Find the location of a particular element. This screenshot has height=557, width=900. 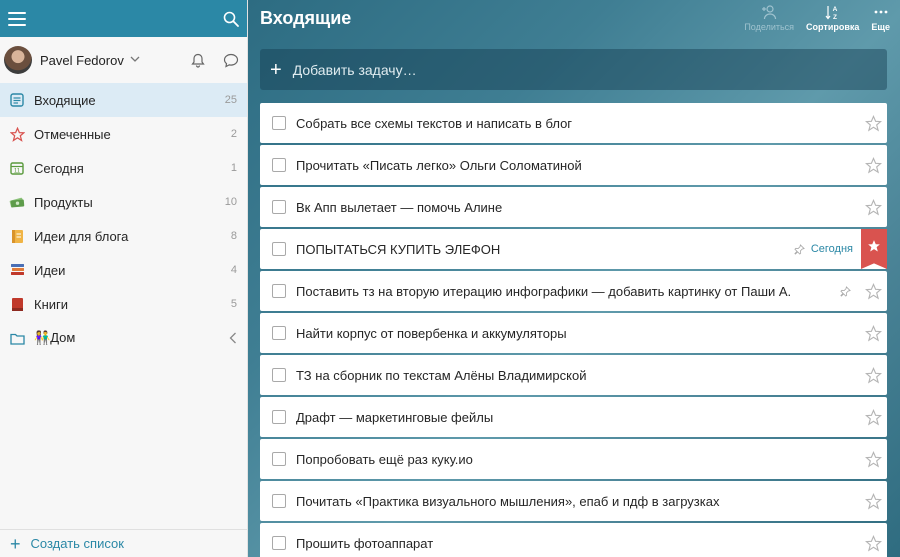

sidebar-item-label: Сегодня is located at coordinates (59, 168).